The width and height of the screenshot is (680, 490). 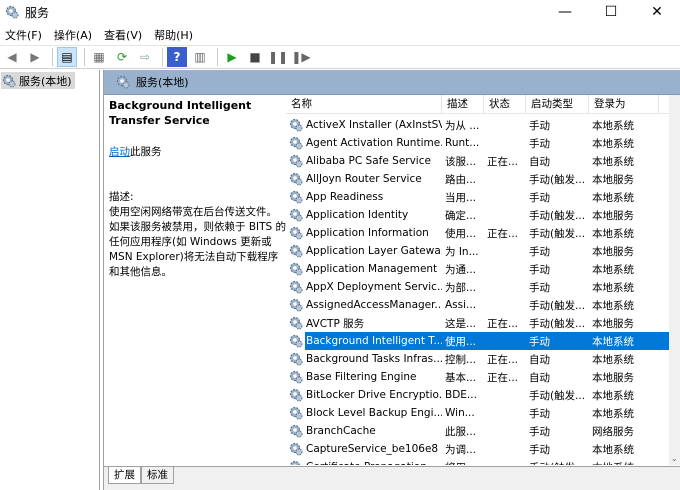 What do you see at coordinates (477, 449) in the screenshot?
I see `service-row: CaptureService_be106e8 为调... 手动 本地系统` at bounding box center [477, 449].